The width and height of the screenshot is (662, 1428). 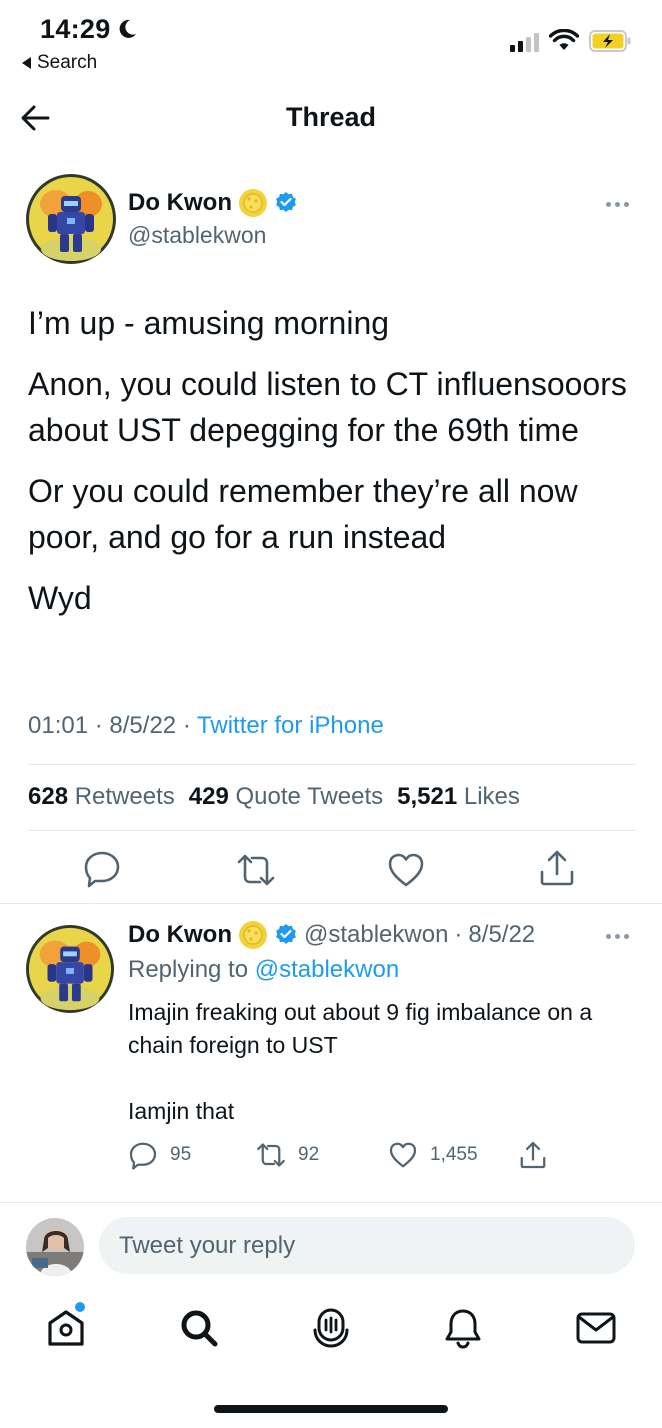 I want to click on retweets-count: 628, so click(x=48, y=796).